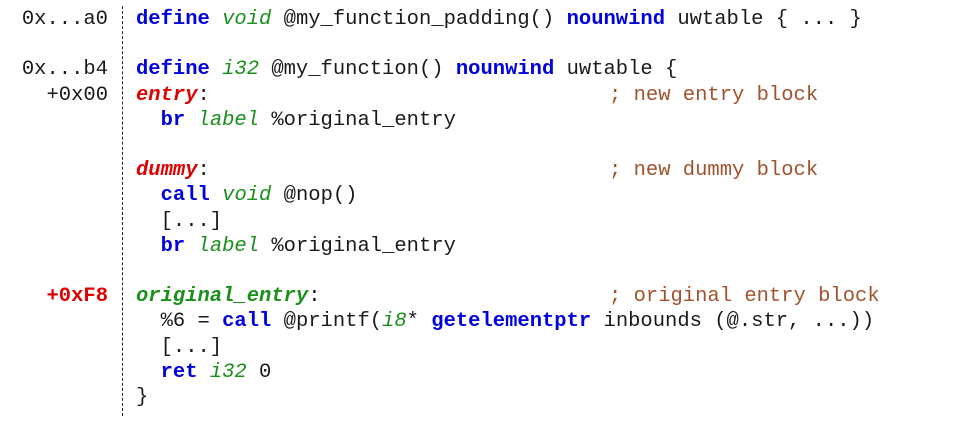 This screenshot has height=422, width=954. I want to click on source-text: dummy:, so click(173, 170).